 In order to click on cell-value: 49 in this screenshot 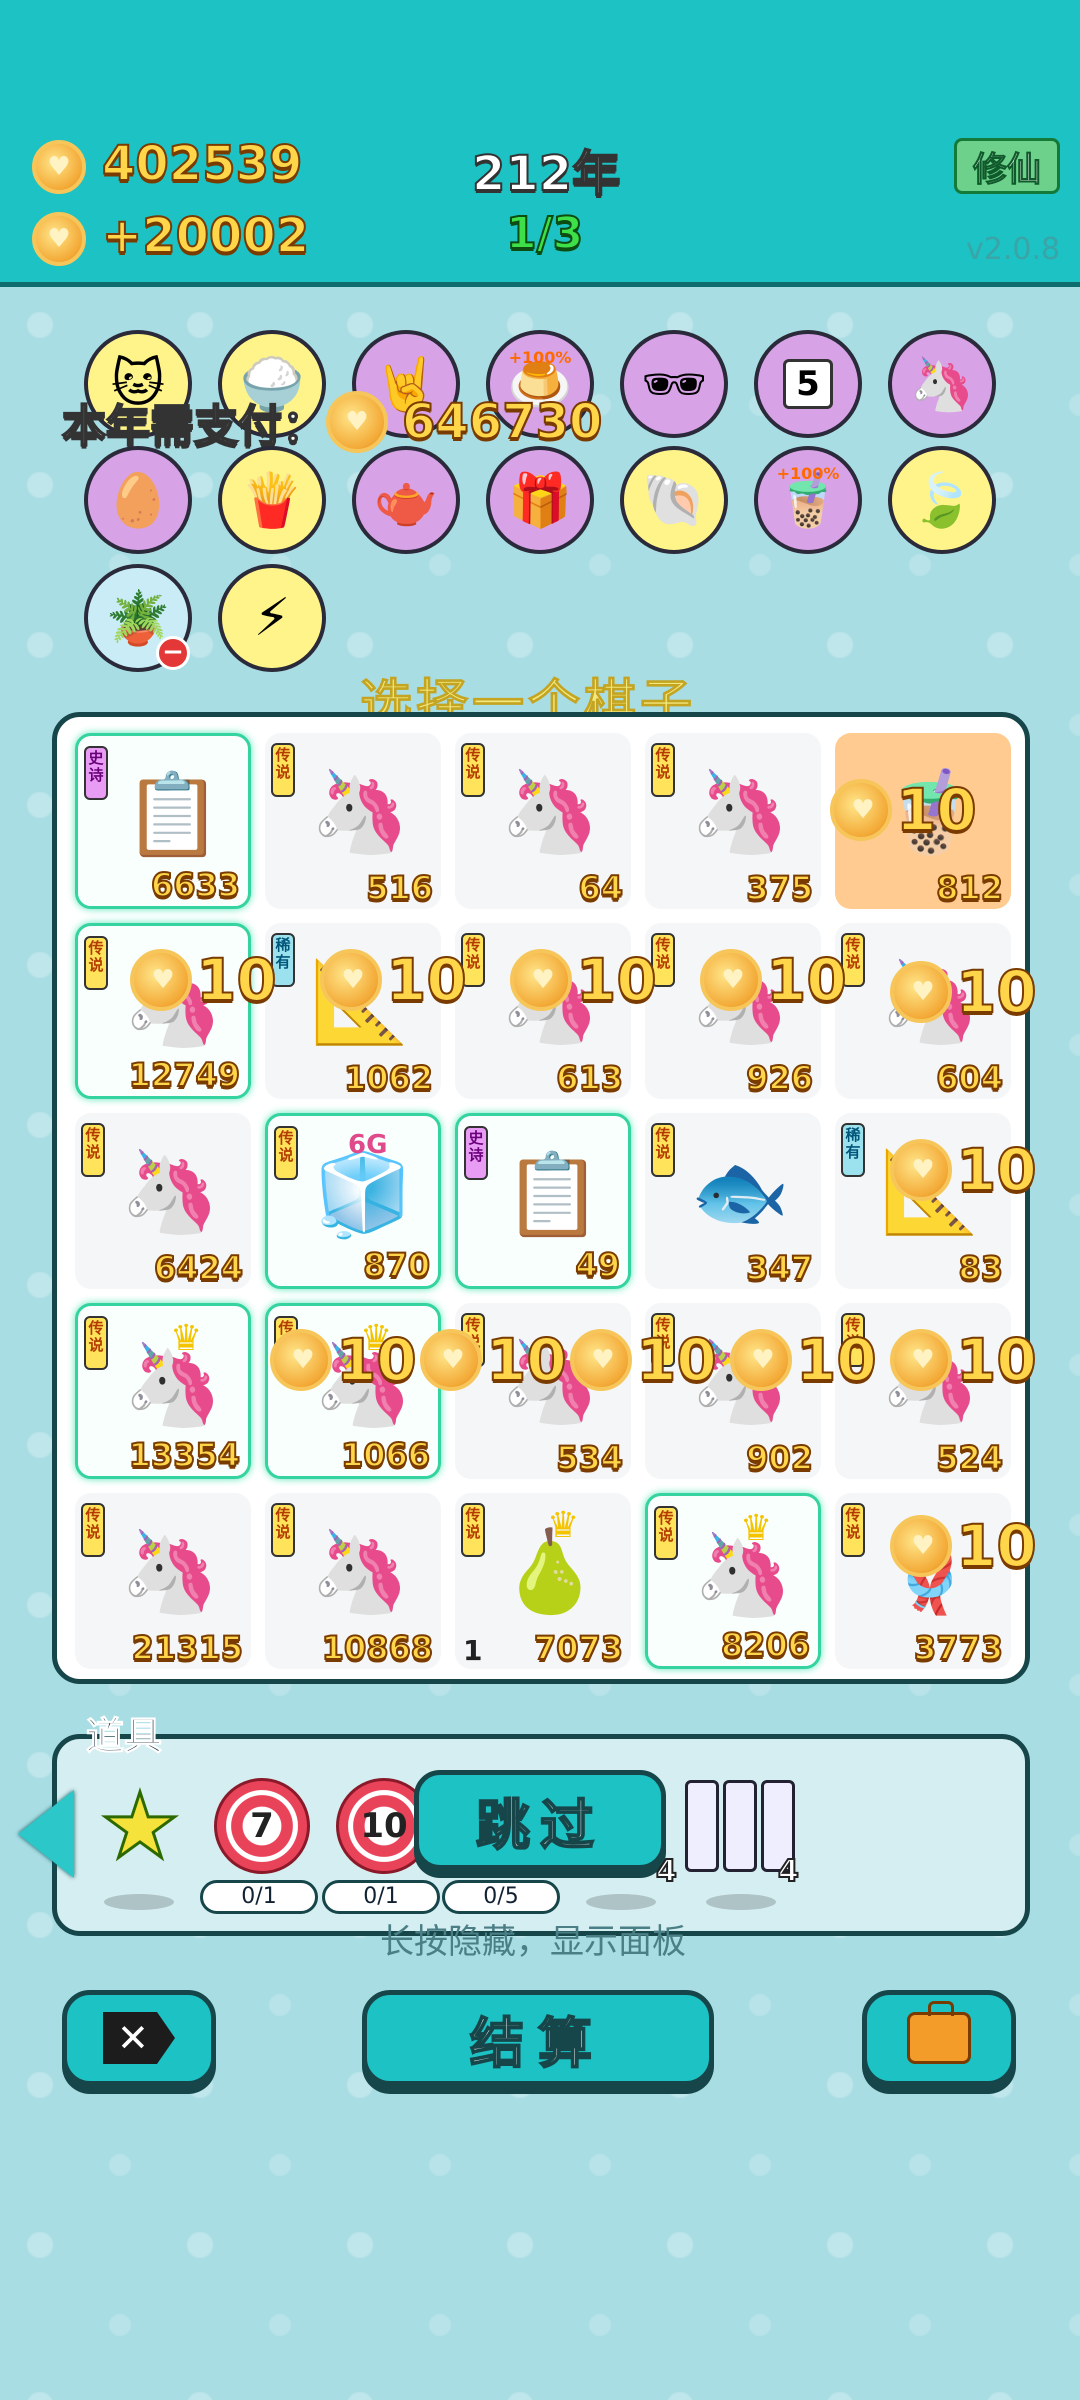, I will do `click(597, 1265)`.